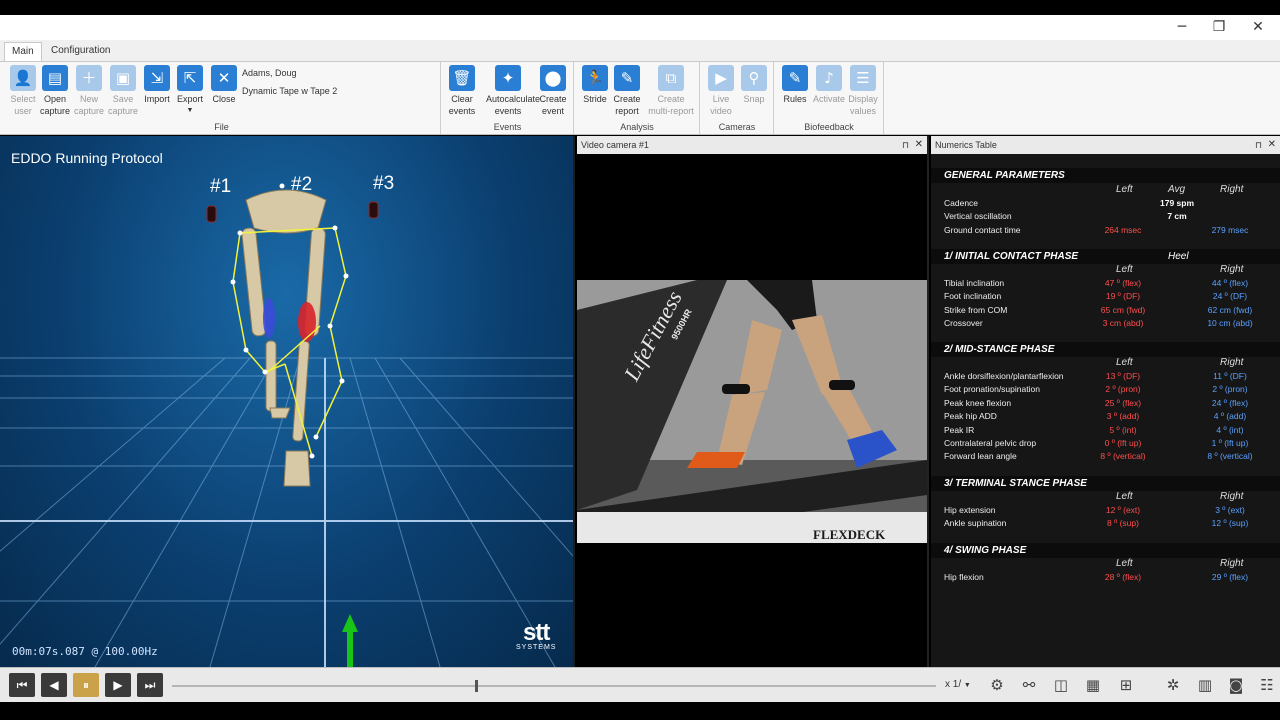 The width and height of the screenshot is (1280, 720). I want to click on restore-button: ❐, so click(1219, 27).